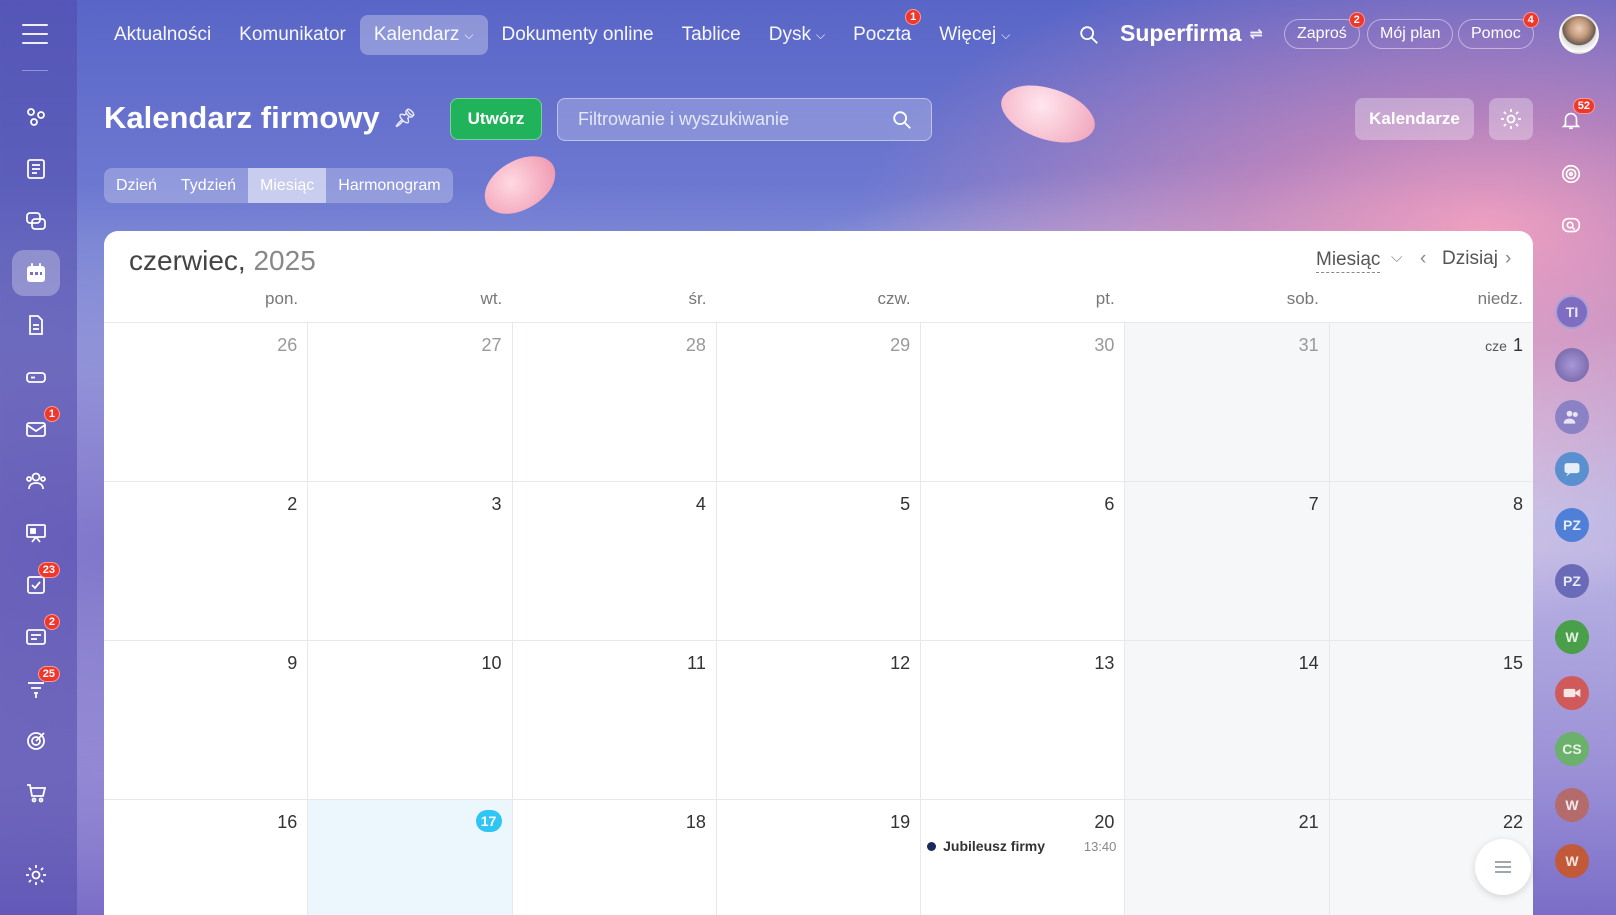 The width and height of the screenshot is (1616, 915). I want to click on day-cell: 16, so click(206, 857).